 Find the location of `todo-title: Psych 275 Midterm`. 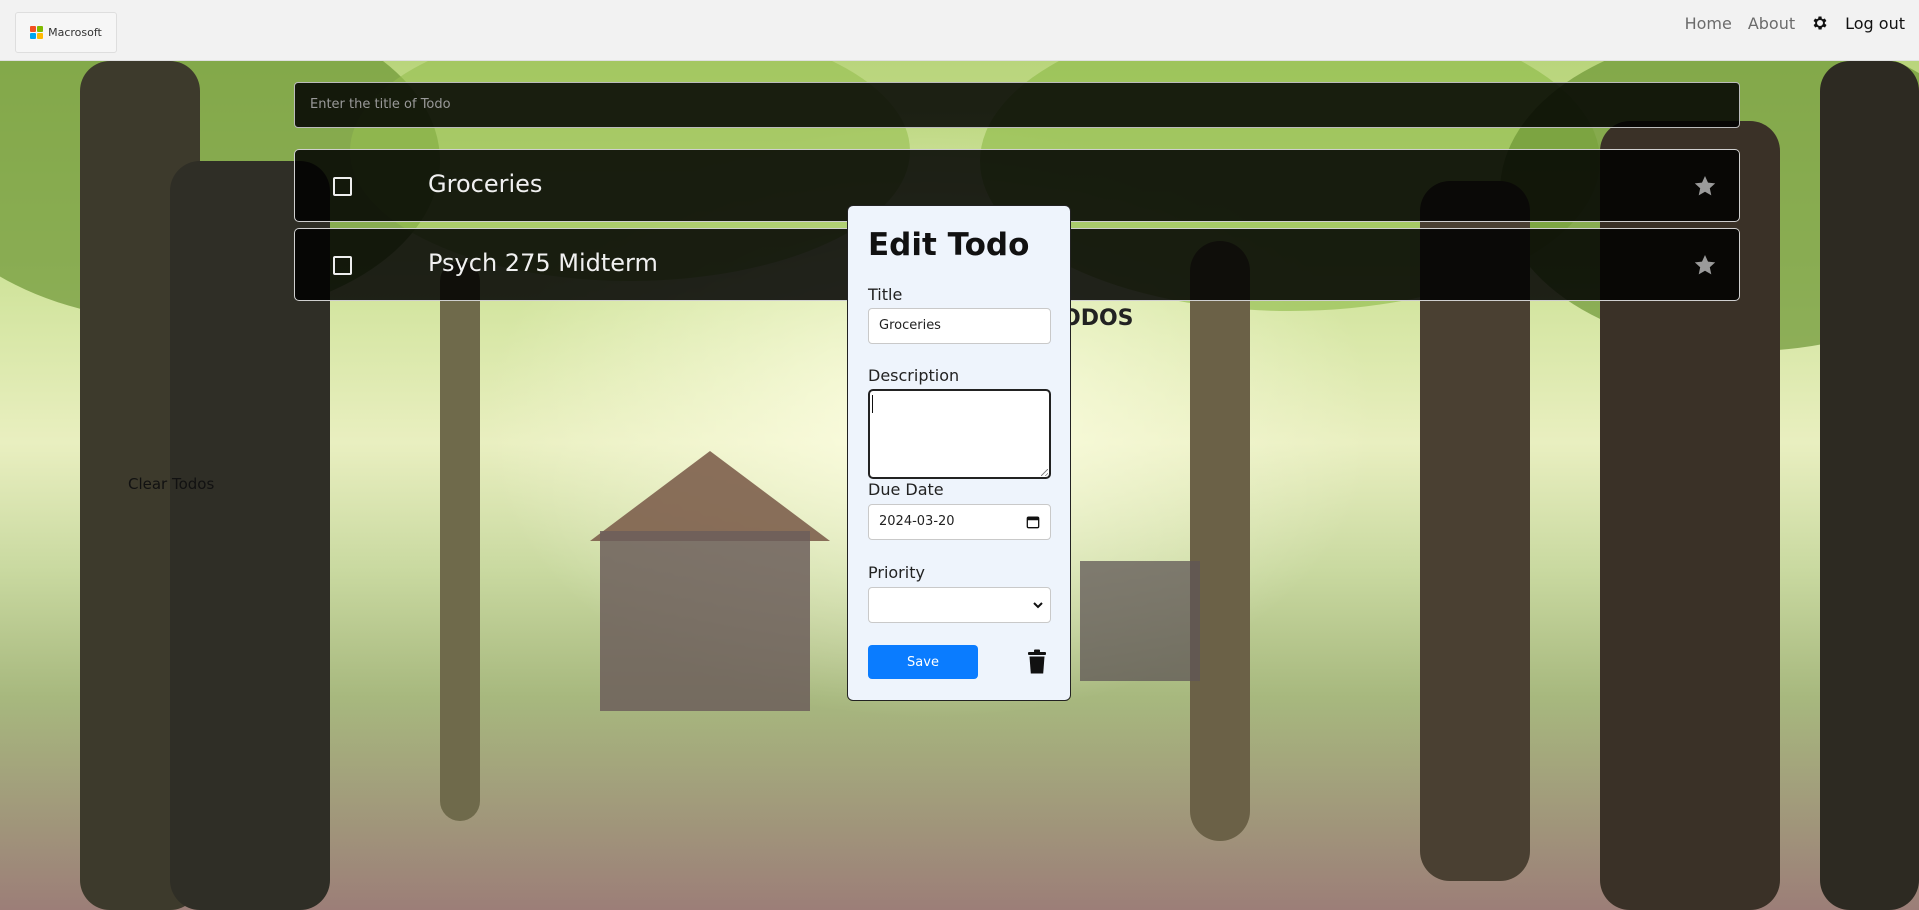

todo-title: Psych 275 Midterm is located at coordinates (543, 263).